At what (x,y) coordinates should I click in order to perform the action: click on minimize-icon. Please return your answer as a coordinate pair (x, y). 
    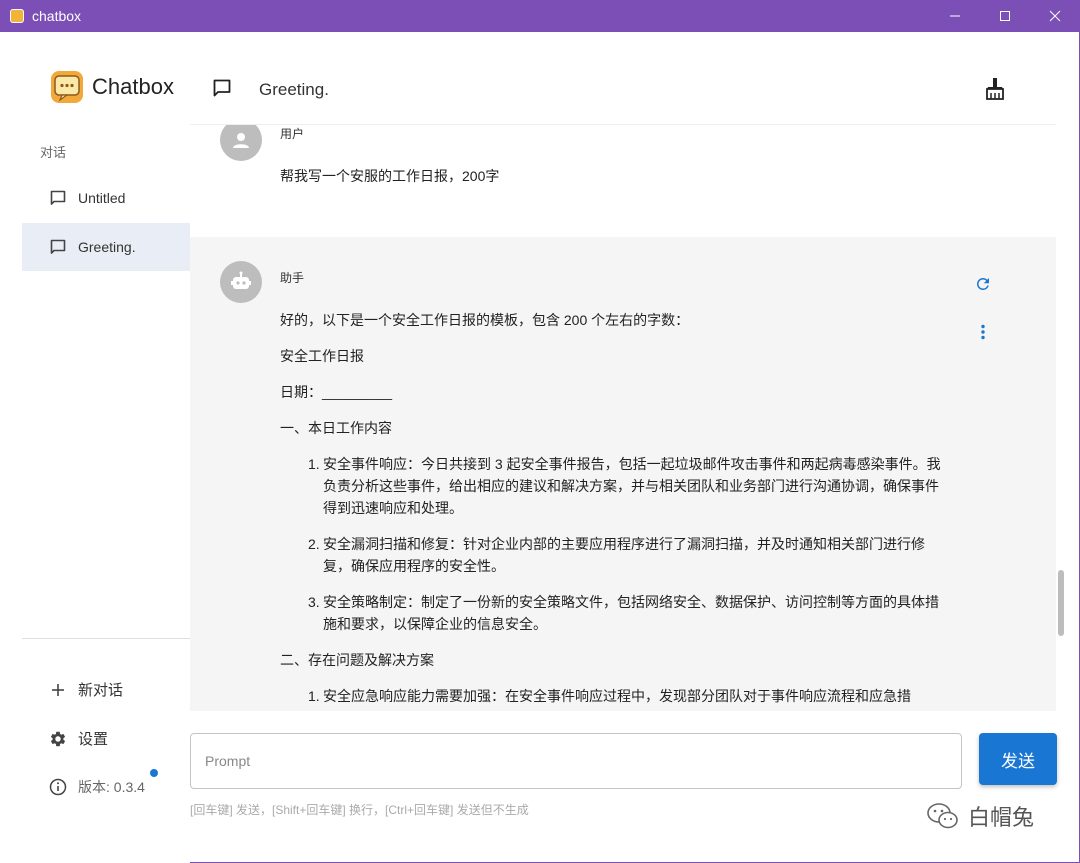
    Looking at the image, I should click on (955, 16).